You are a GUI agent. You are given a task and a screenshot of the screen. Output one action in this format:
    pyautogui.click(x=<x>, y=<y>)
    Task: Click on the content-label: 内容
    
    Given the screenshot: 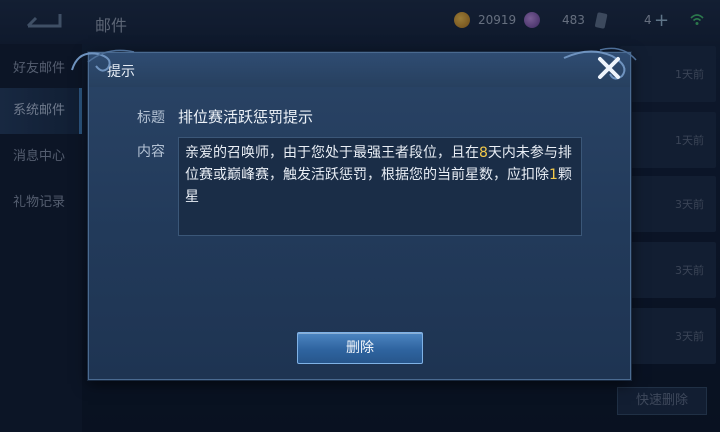 What is the action you would take?
    pyautogui.click(x=151, y=152)
    